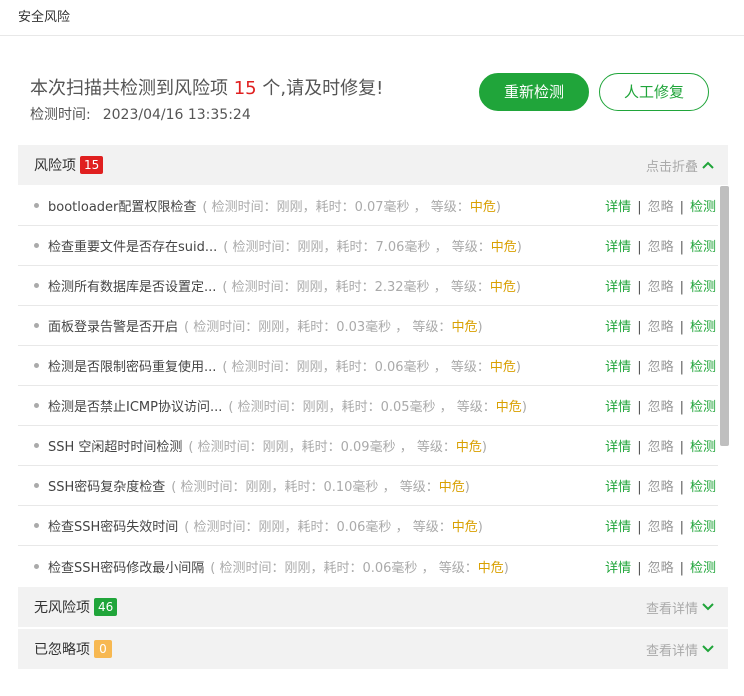 The height and width of the screenshot is (696, 744). I want to click on risk-count-badge: 15, so click(92, 165).